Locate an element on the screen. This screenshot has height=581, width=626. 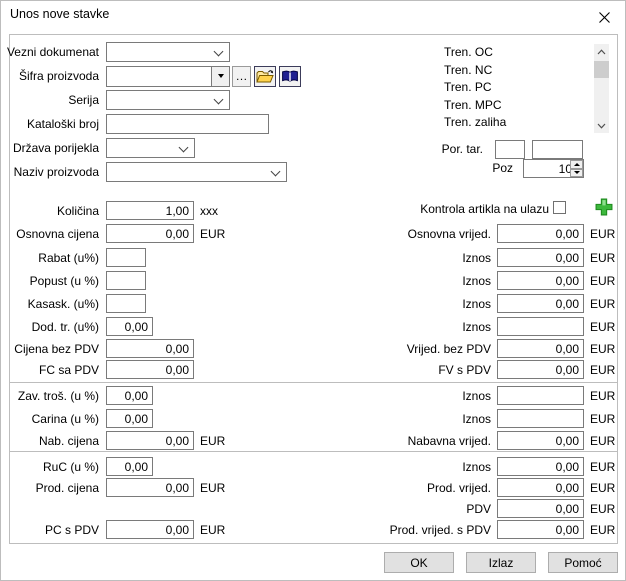
naziv-proizvoda-combo is located at coordinates (196, 172).